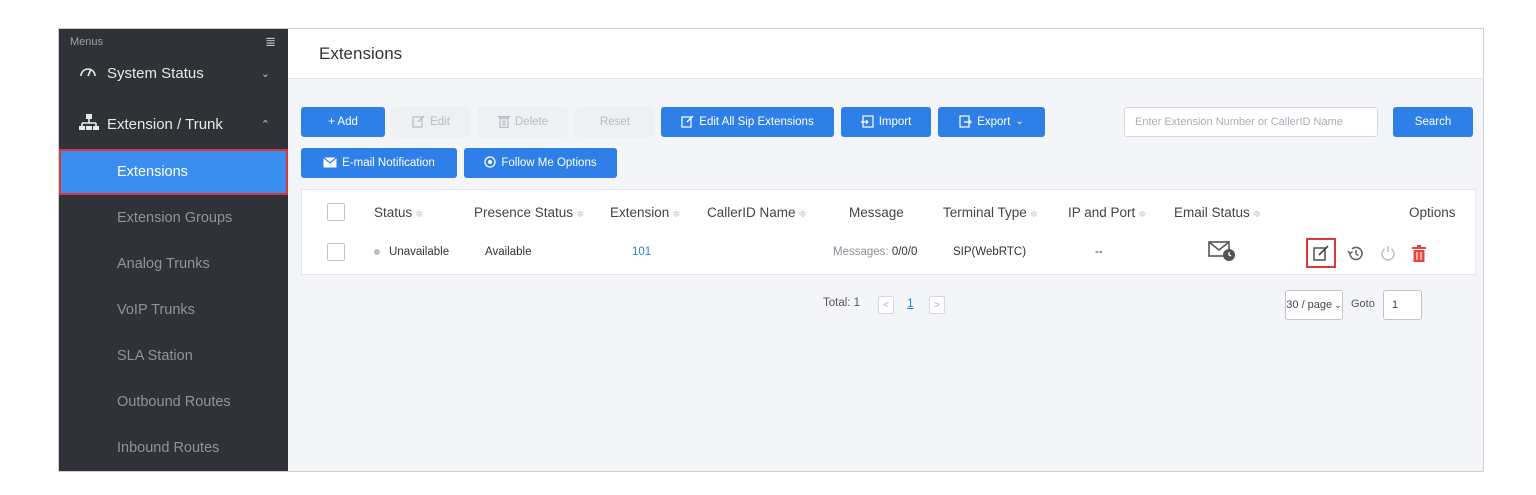  I want to click on reset-label: Reset, so click(615, 122).